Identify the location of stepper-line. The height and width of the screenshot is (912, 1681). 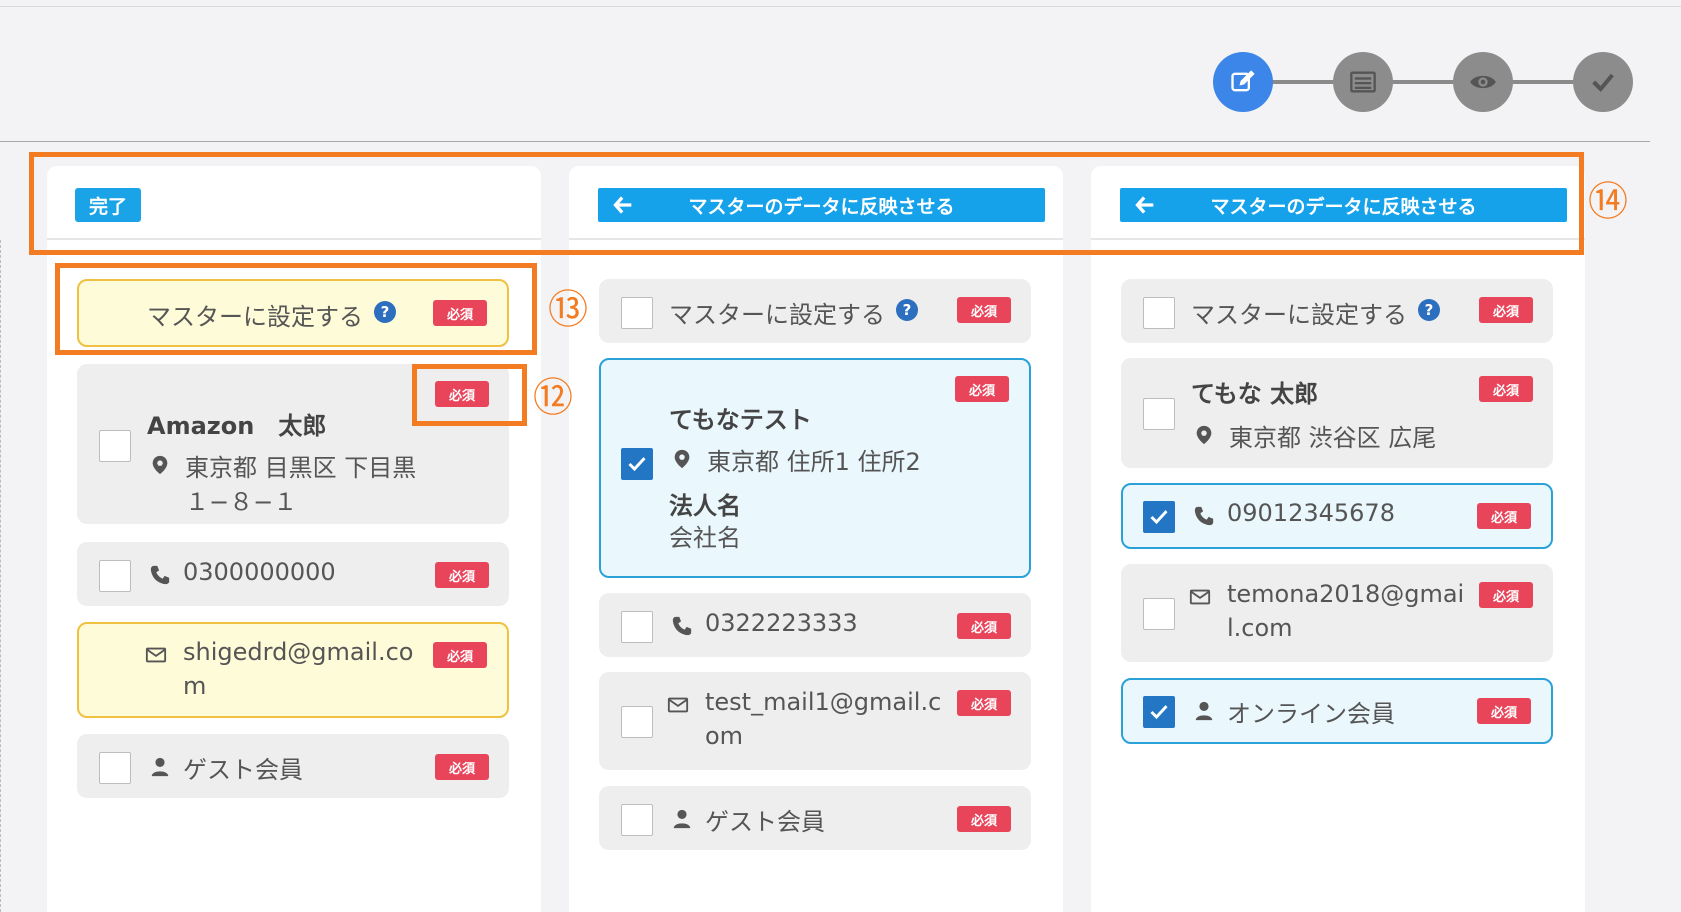
(1423, 82).